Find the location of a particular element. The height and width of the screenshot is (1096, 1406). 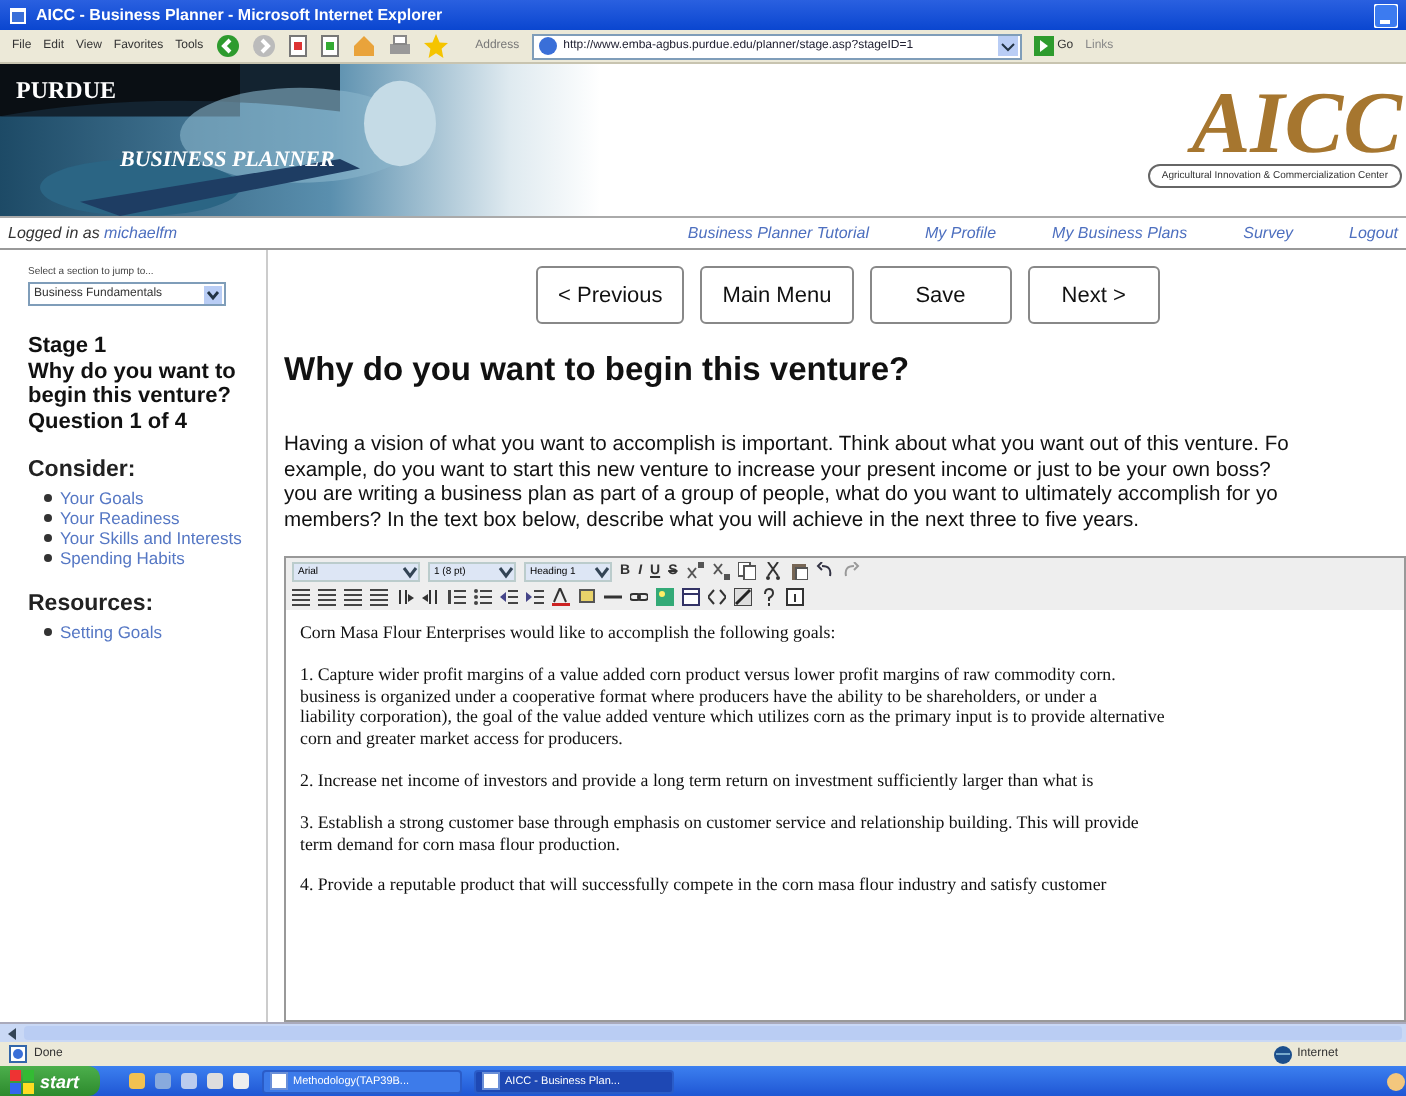

nav-button: Main Menu is located at coordinates (777, 295).